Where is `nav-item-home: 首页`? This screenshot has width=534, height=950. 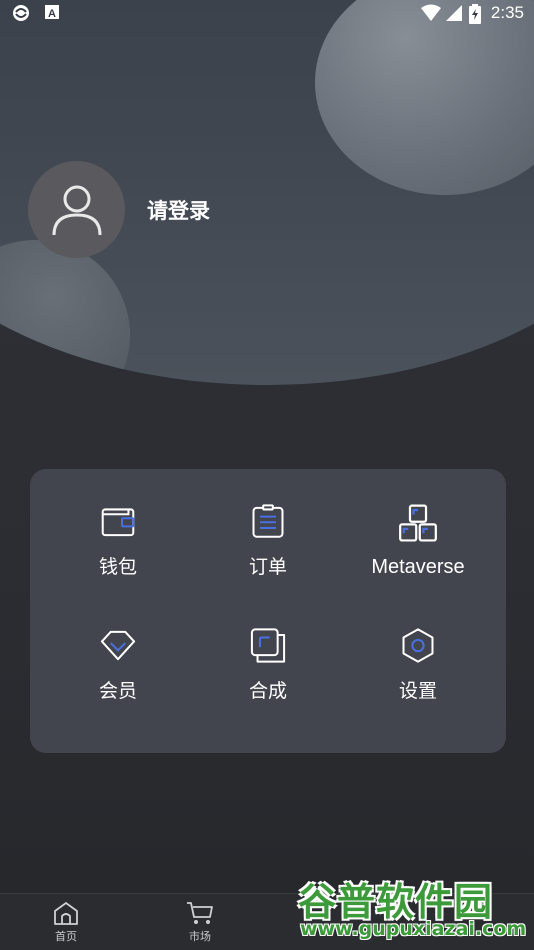 nav-item-home: 首页 is located at coordinates (66, 922).